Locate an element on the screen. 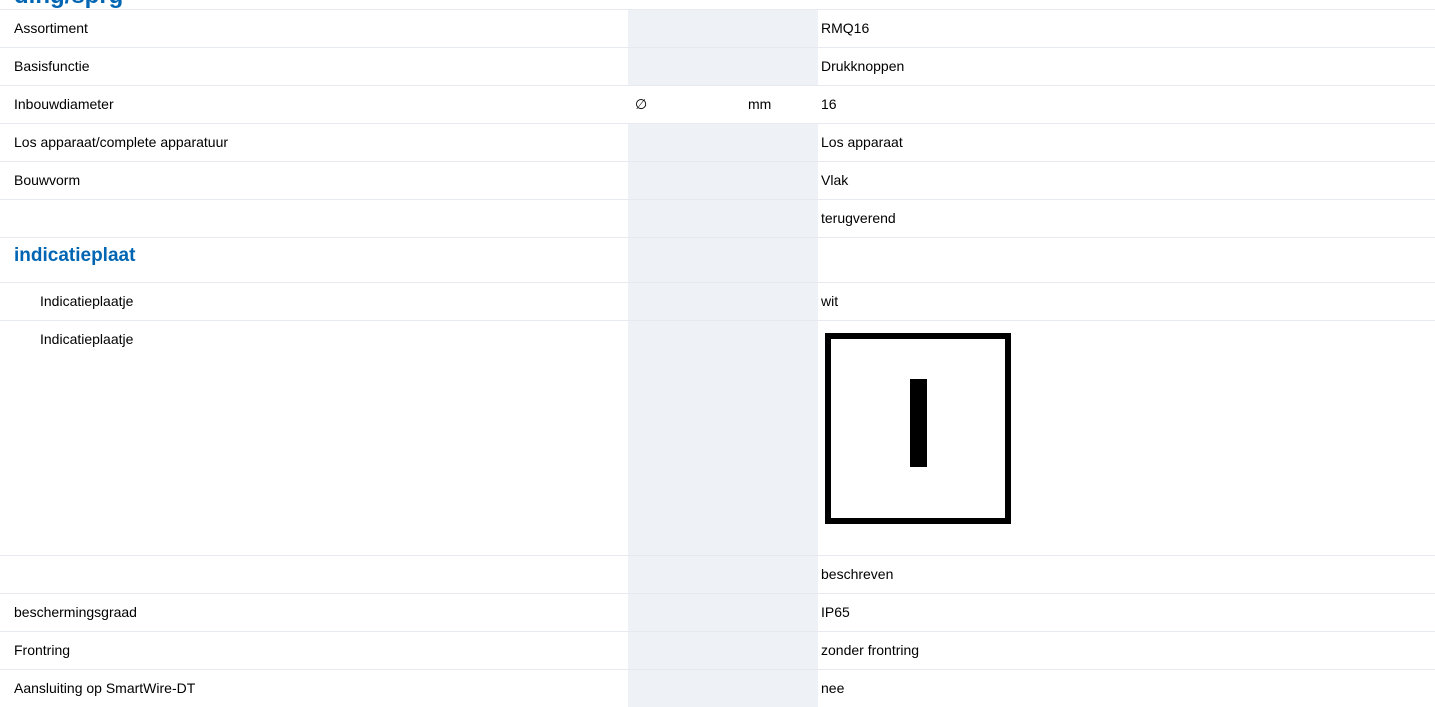  spec-label: Frontring is located at coordinates (42, 650).